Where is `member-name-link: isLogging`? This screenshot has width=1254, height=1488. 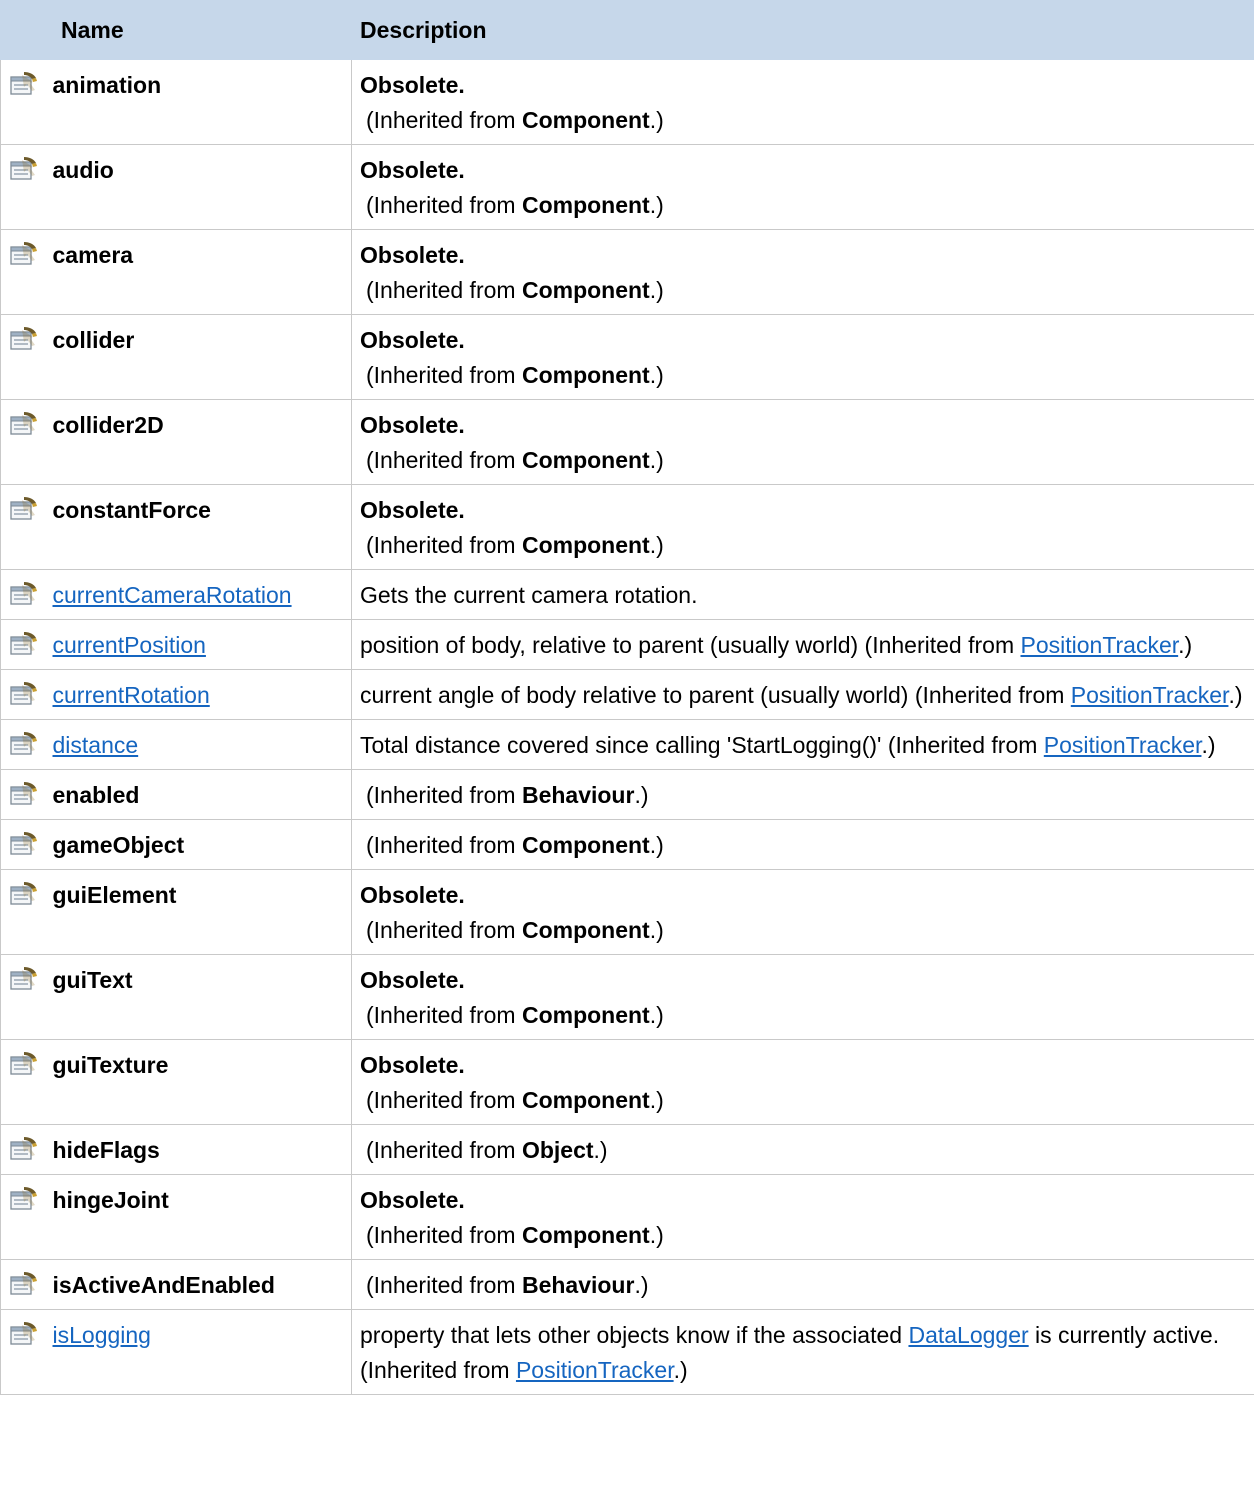 member-name-link: isLogging is located at coordinates (102, 1335).